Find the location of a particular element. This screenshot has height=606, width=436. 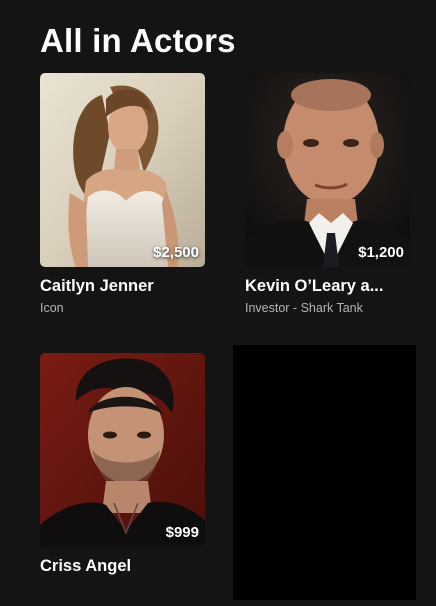

section-title: All in Actors is located at coordinates (138, 40).